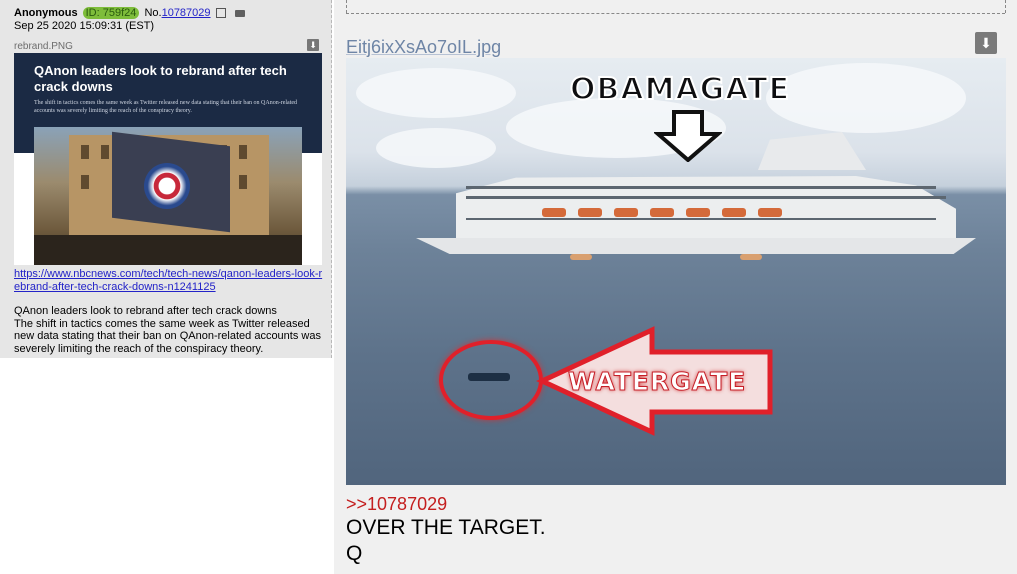 The image size is (1017, 574). What do you see at coordinates (168, 250) in the screenshot?
I see `crowd-shape` at bounding box center [168, 250].